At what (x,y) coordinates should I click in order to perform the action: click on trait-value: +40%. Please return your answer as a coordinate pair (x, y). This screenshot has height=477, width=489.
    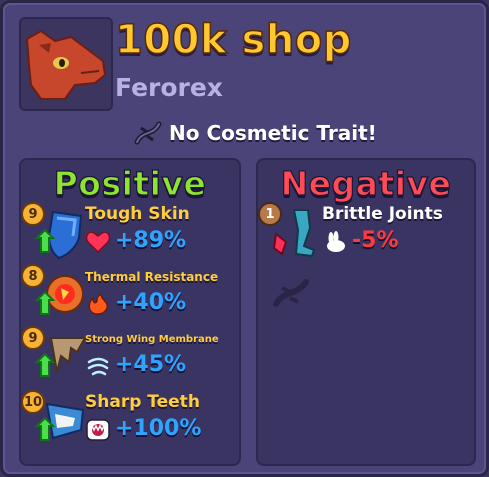
    Looking at the image, I should click on (151, 302).